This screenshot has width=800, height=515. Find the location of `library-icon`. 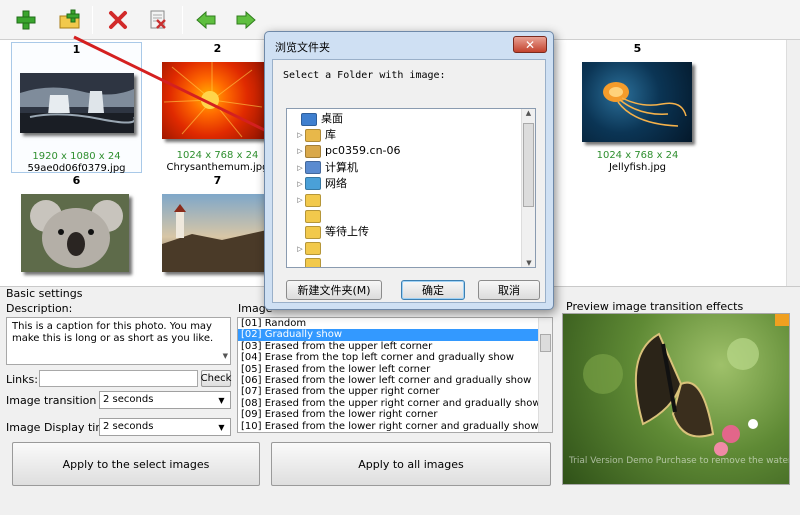

library-icon is located at coordinates (313, 135).